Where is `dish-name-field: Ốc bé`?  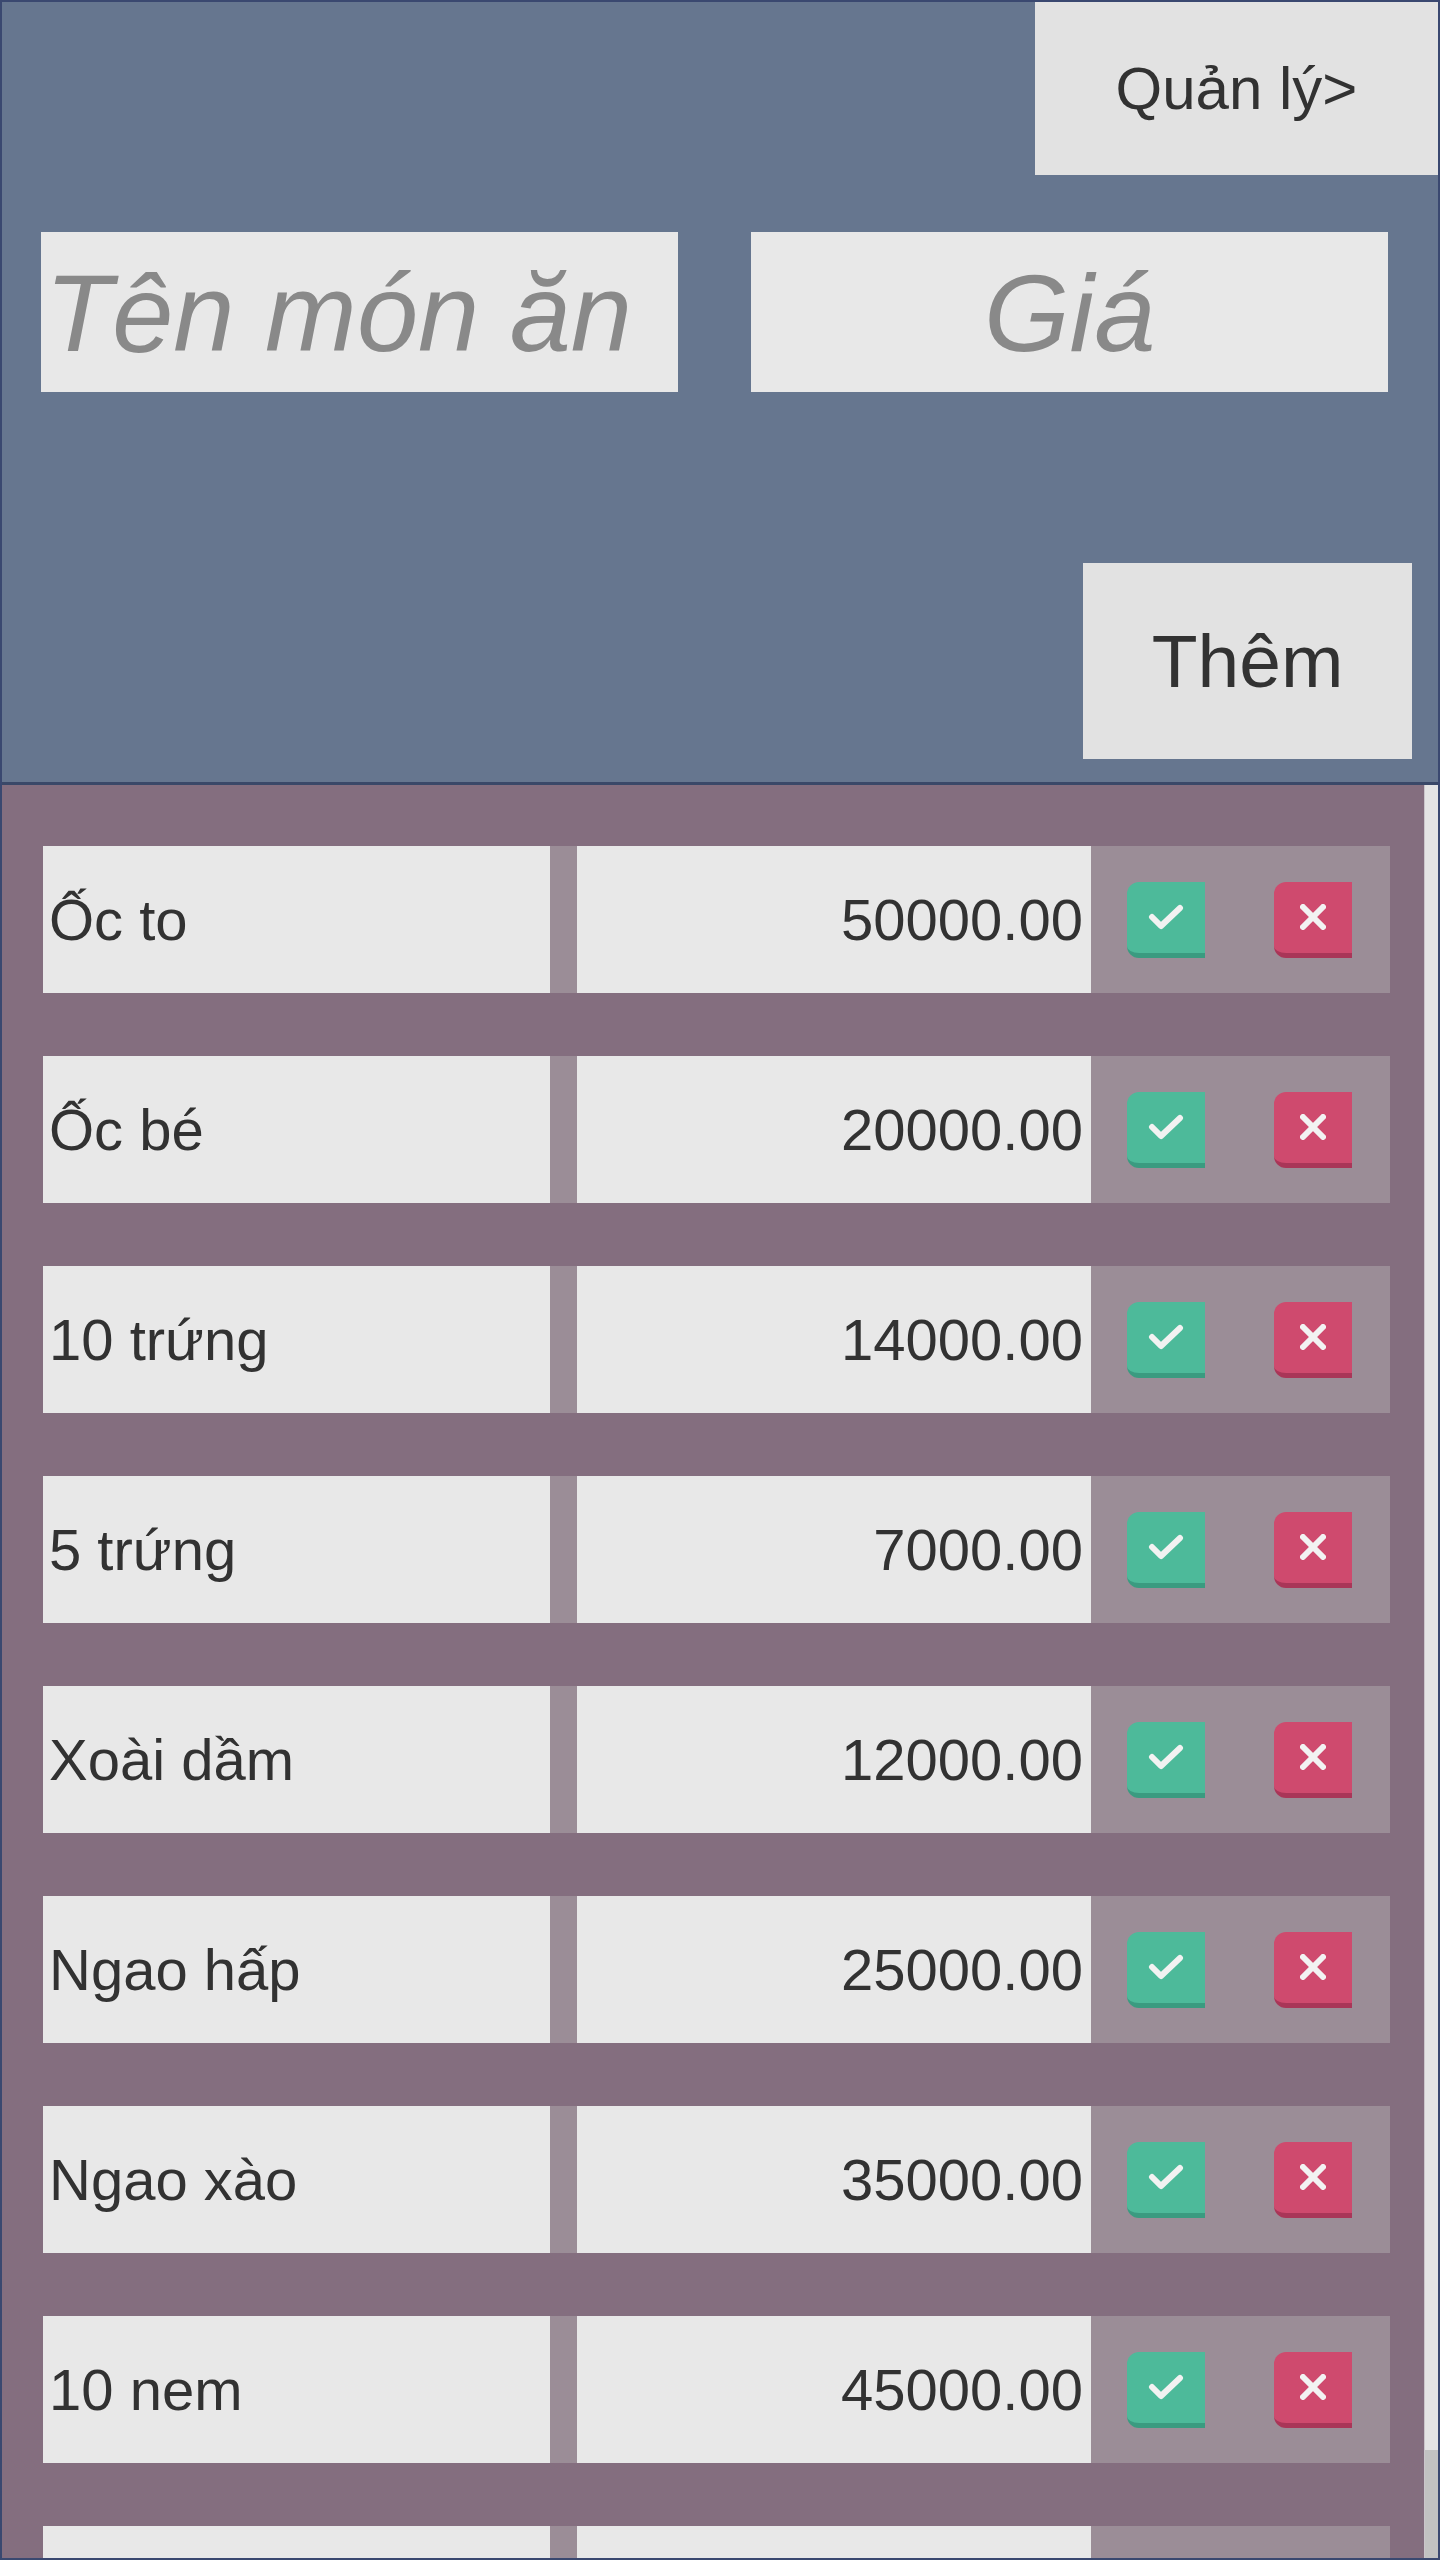 dish-name-field: Ốc bé is located at coordinates (296, 1129).